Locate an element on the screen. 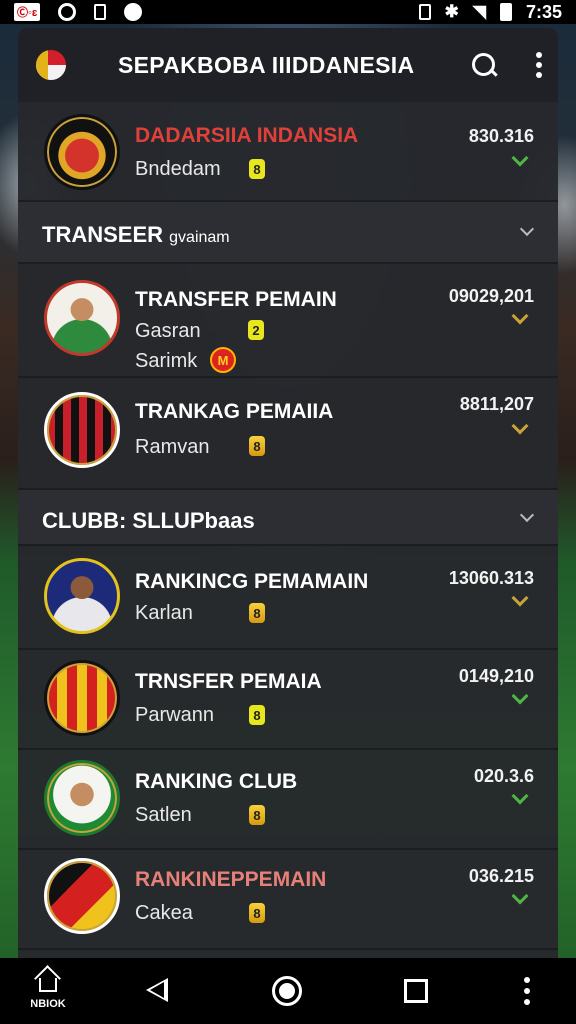 This screenshot has width=576, height=1024. list-item: RANKING CLUB Satlen 8 020.3.6 is located at coordinates (288, 800).